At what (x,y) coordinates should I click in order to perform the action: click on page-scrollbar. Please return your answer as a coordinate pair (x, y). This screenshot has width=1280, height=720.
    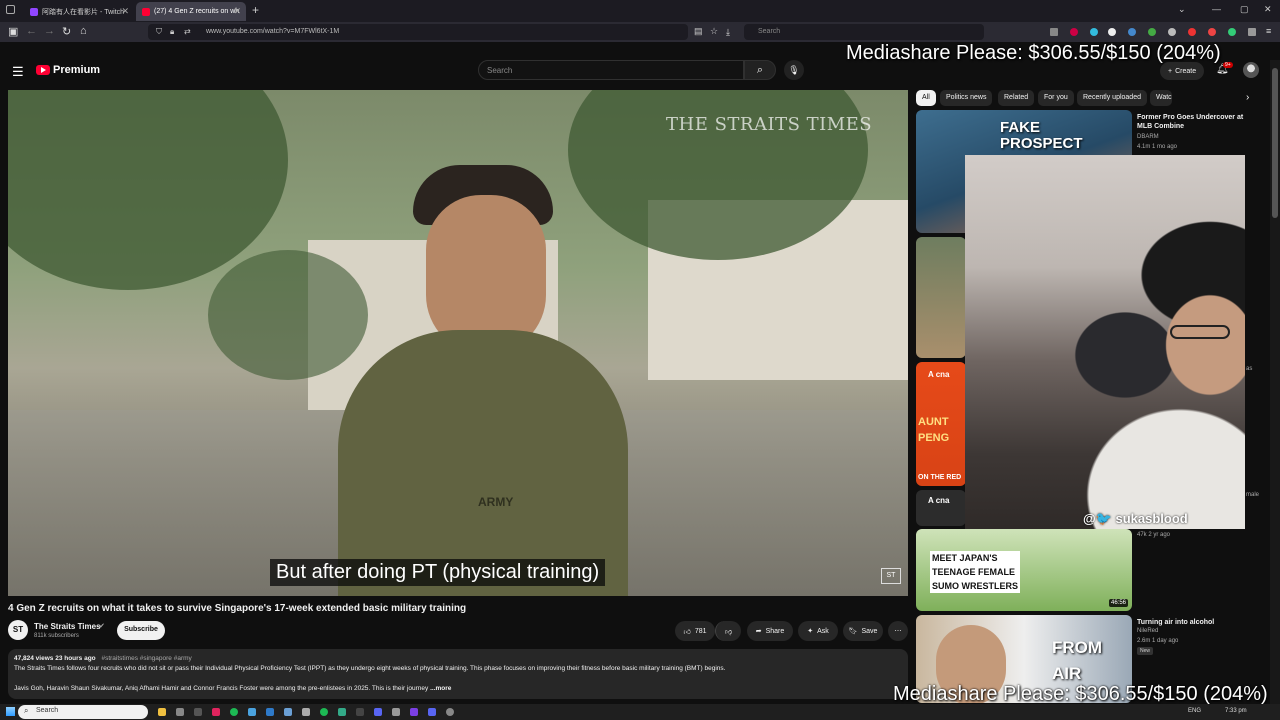
    Looking at the image, I should click on (1275, 382).